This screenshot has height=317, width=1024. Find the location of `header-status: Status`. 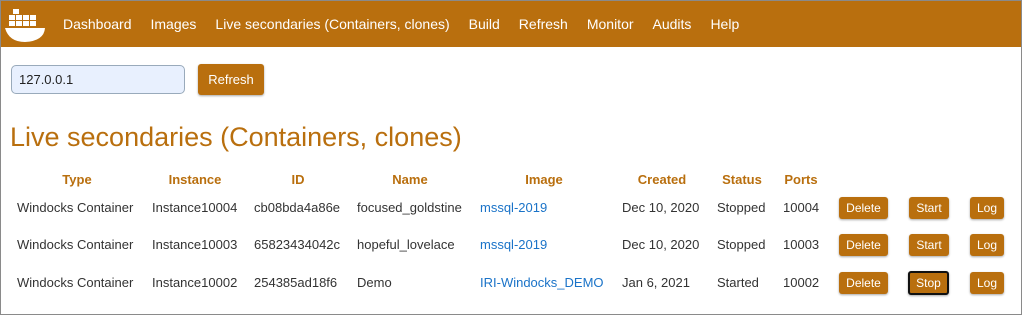

header-status: Status is located at coordinates (742, 179).